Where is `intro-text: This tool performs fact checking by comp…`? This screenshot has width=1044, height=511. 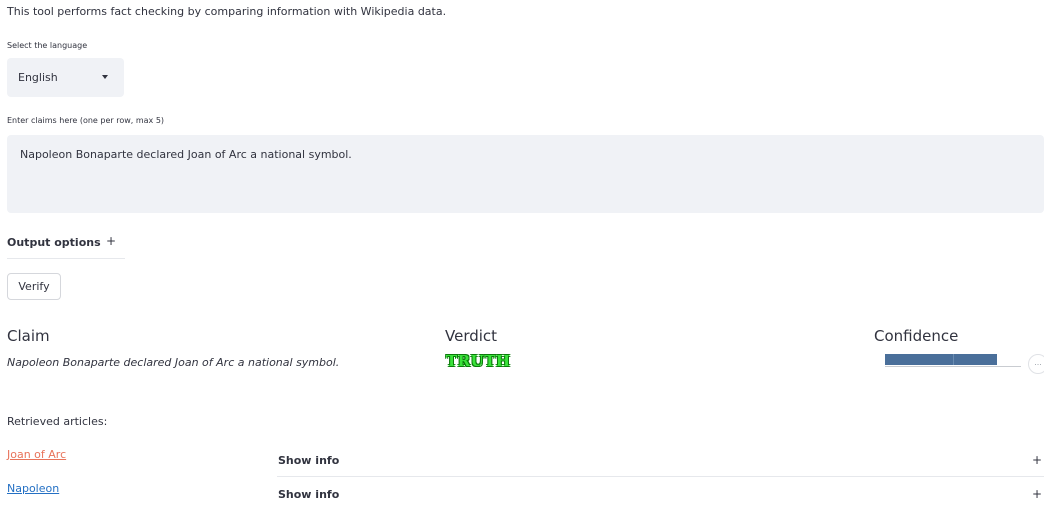 intro-text: This tool performs fact checking by comp… is located at coordinates (227, 11).